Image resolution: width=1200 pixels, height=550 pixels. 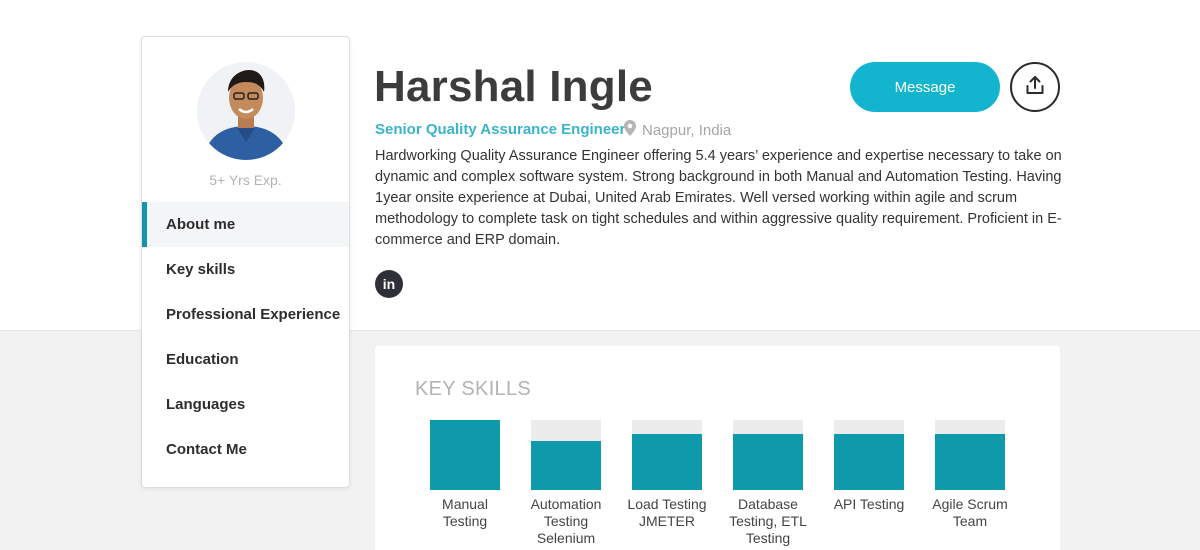 What do you see at coordinates (389, 284) in the screenshot?
I see `linkedin-icon: in` at bounding box center [389, 284].